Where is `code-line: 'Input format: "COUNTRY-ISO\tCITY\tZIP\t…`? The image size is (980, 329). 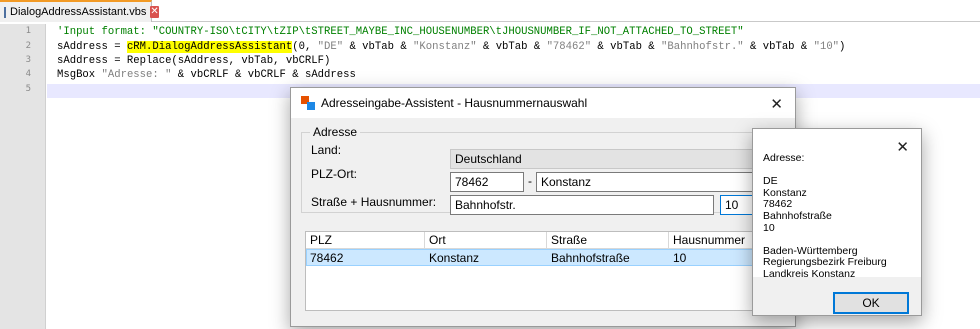 code-line: 'Input format: "COUNTRY-ISO\tCITY\tZIP\t… is located at coordinates (400, 32).